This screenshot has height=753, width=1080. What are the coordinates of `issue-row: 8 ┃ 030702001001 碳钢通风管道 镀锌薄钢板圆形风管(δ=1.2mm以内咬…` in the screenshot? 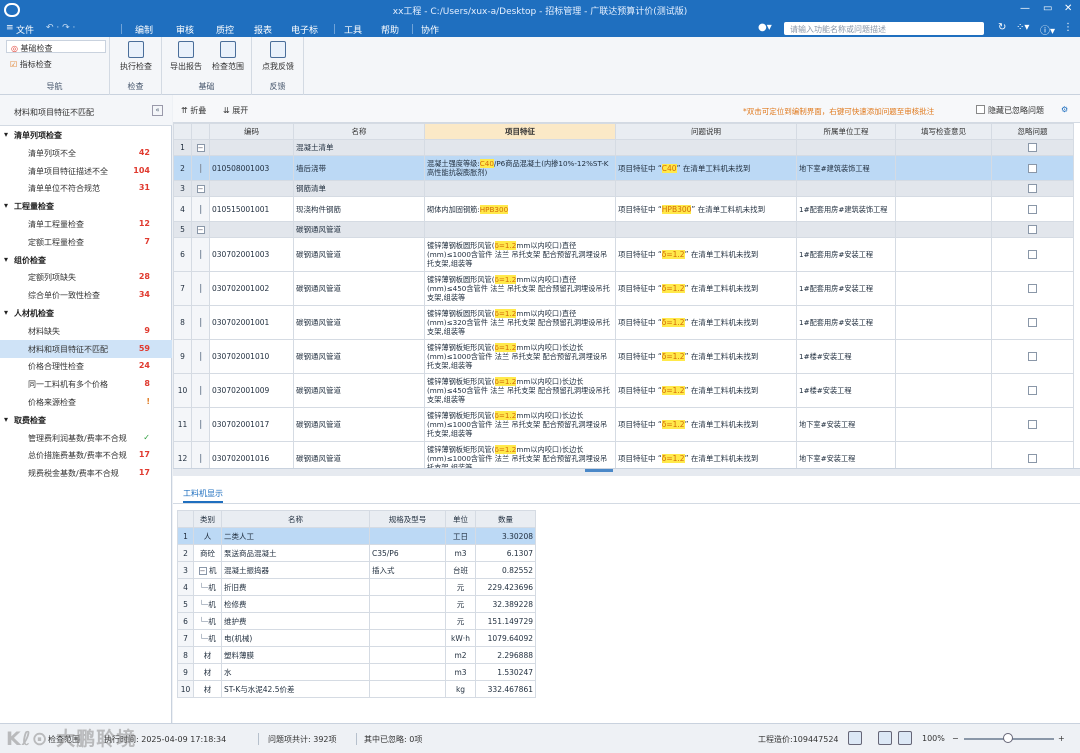 It's located at (623, 322).